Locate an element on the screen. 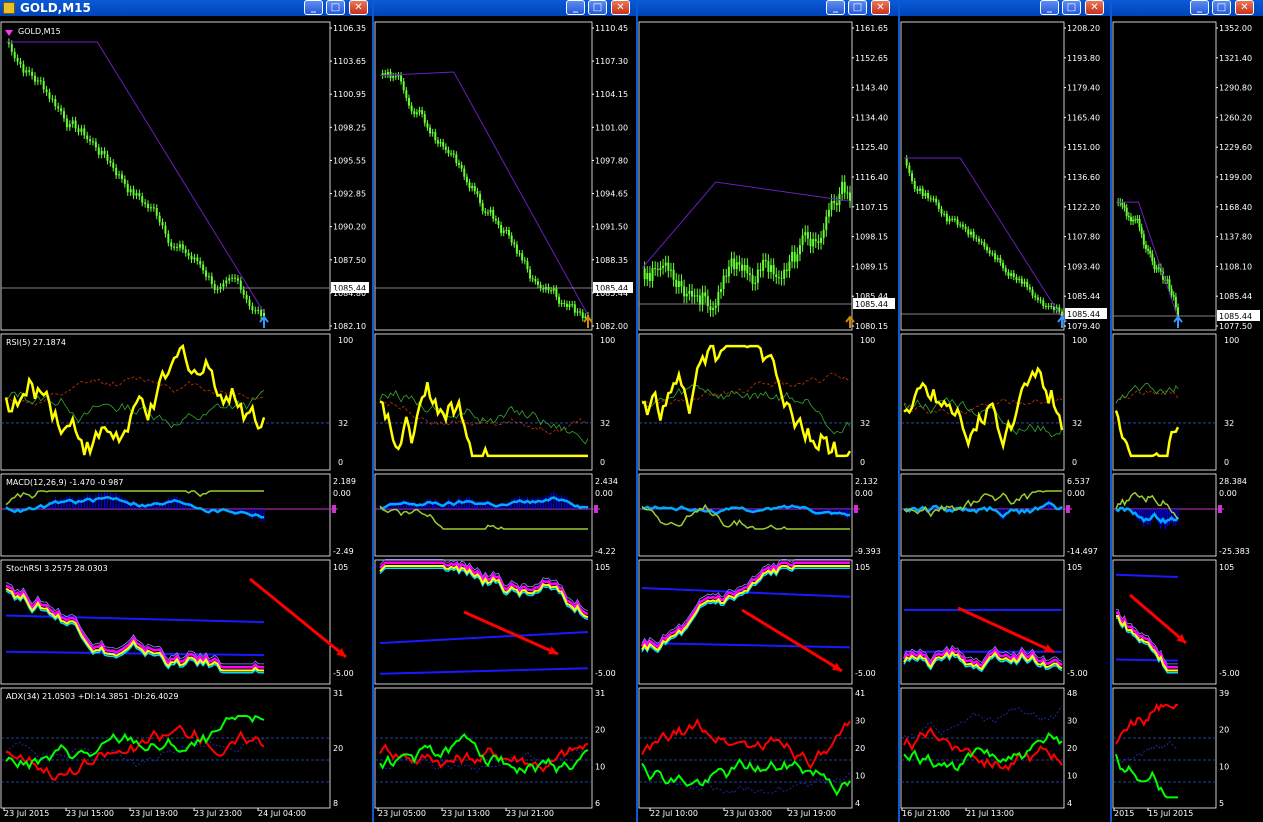 The width and height of the screenshot is (1263, 822). rsi-ma-fast is located at coordinates (1147, 393).